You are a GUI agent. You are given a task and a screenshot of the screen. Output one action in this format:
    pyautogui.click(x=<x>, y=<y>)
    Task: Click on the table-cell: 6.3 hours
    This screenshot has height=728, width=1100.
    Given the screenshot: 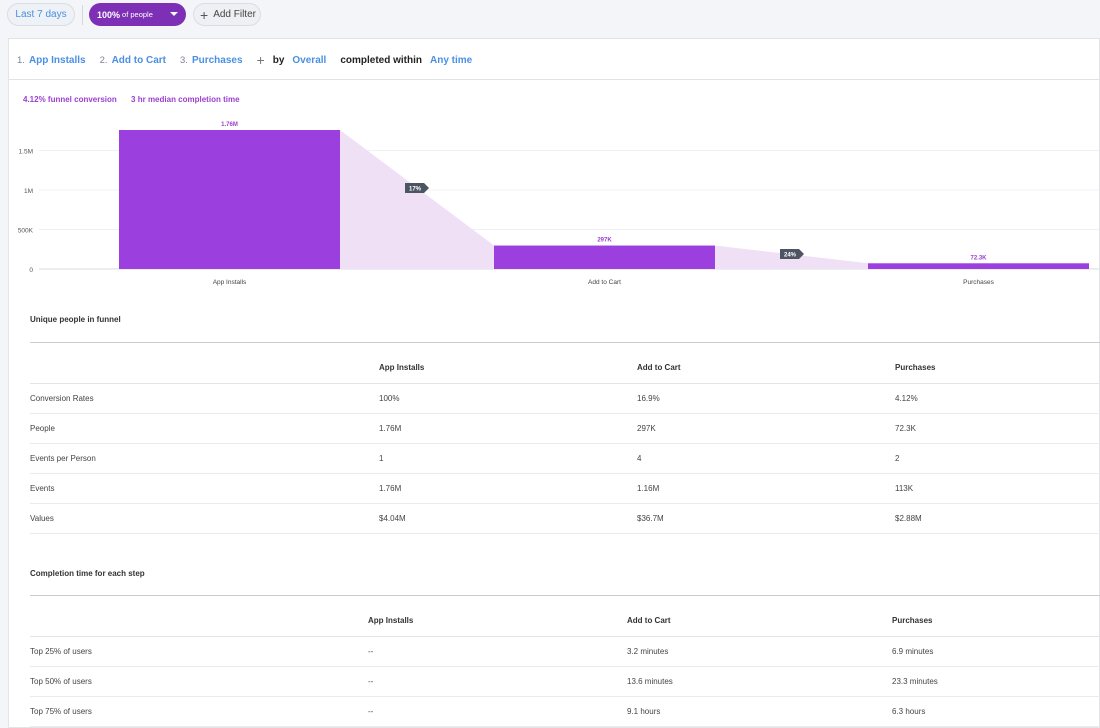 What is the action you would take?
    pyautogui.click(x=996, y=711)
    